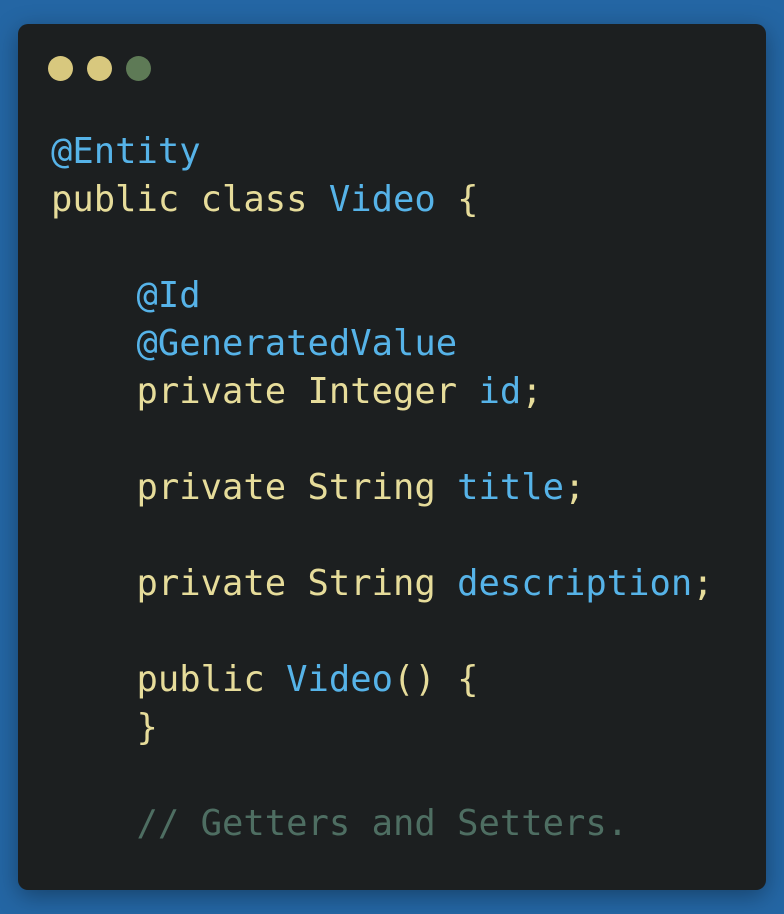  I want to click on code-line-6: private Integer id;, so click(382, 392).